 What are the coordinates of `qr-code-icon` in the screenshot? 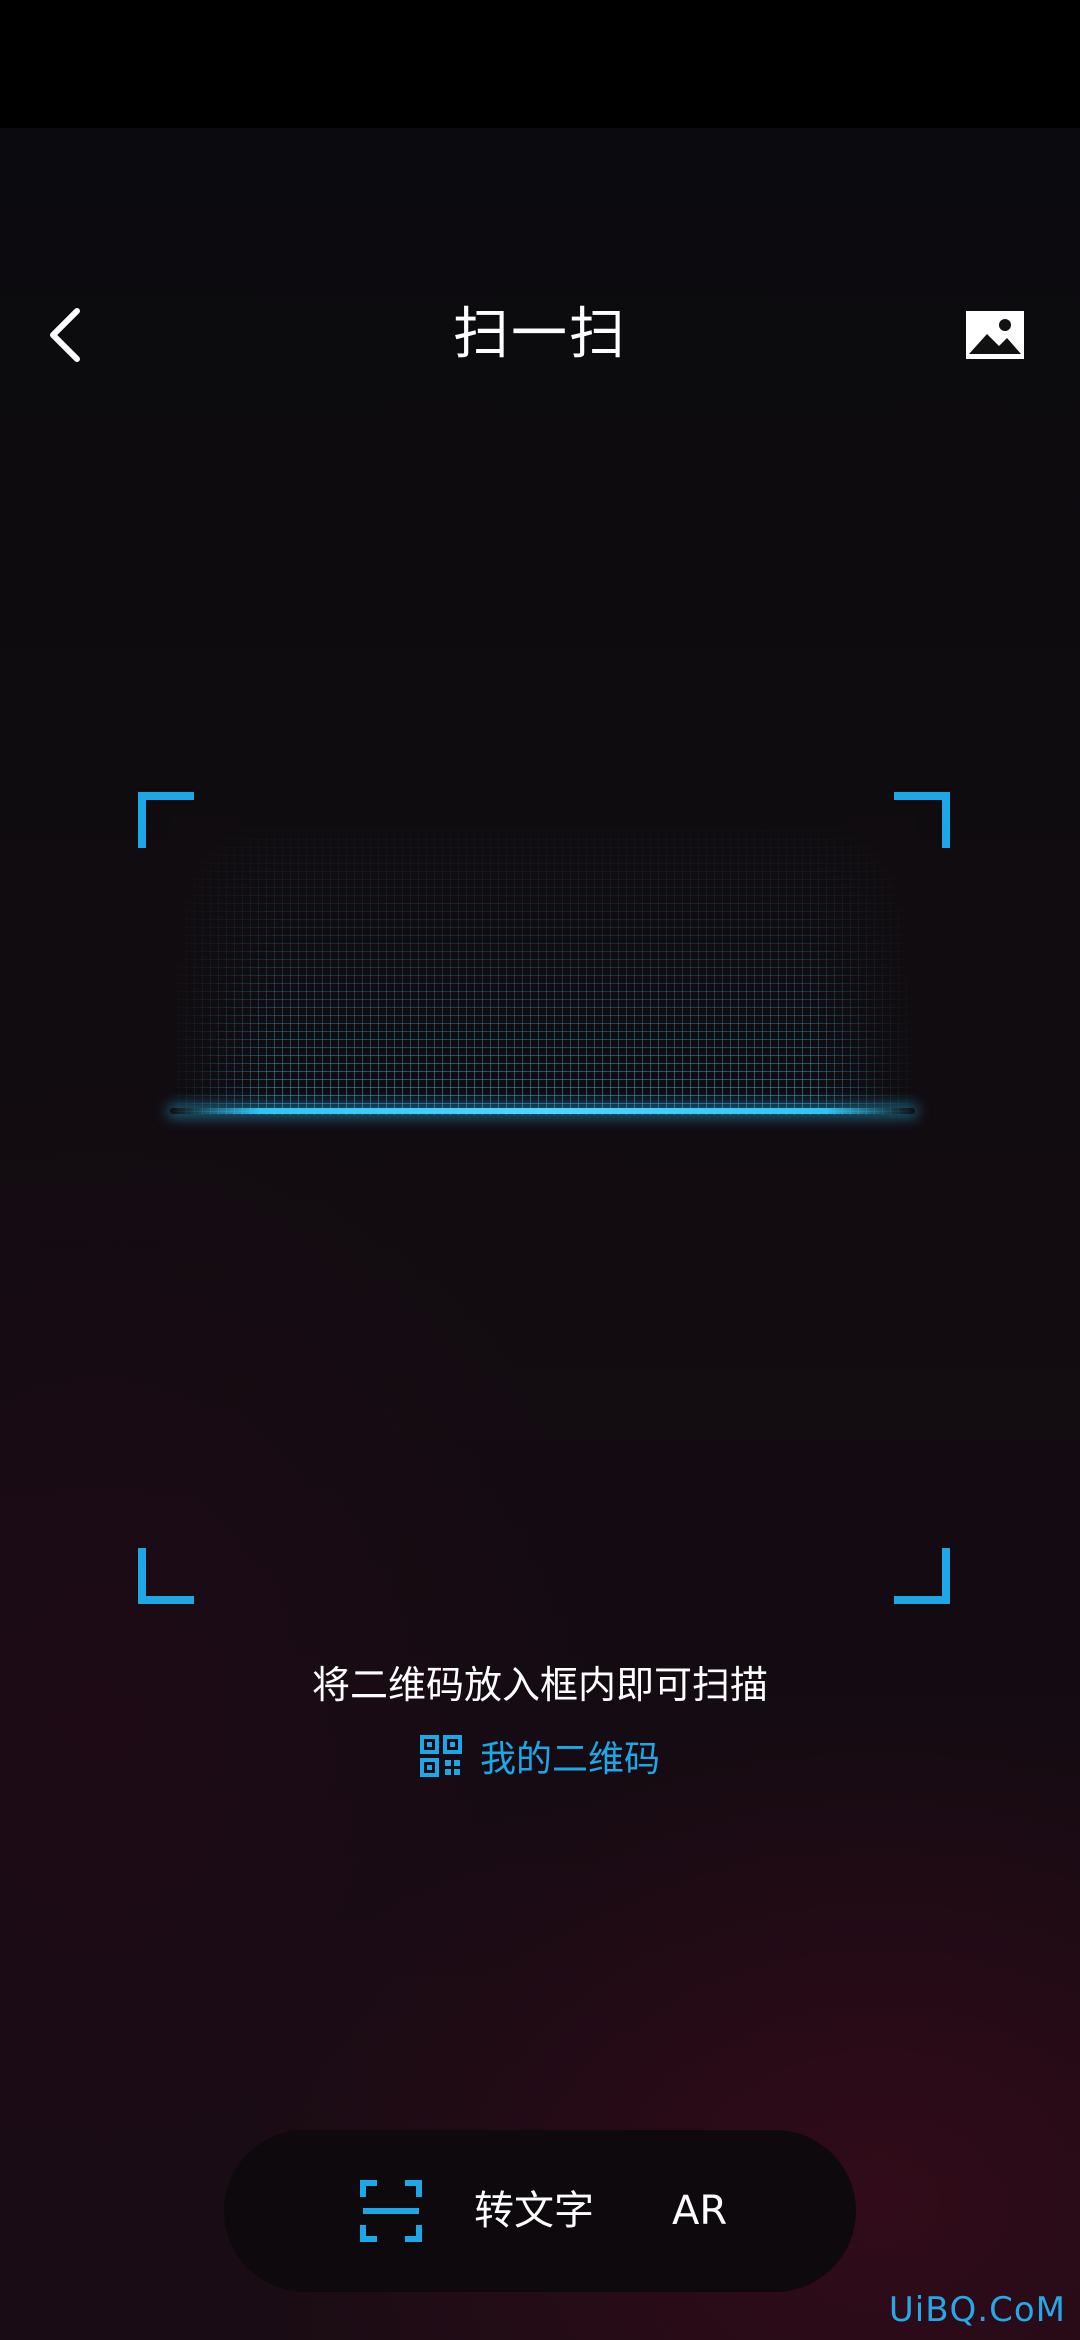 It's located at (441, 1756).